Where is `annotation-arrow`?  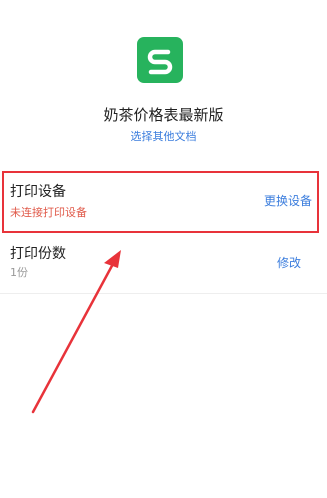
annotation-arrow is located at coordinates (76, 332).